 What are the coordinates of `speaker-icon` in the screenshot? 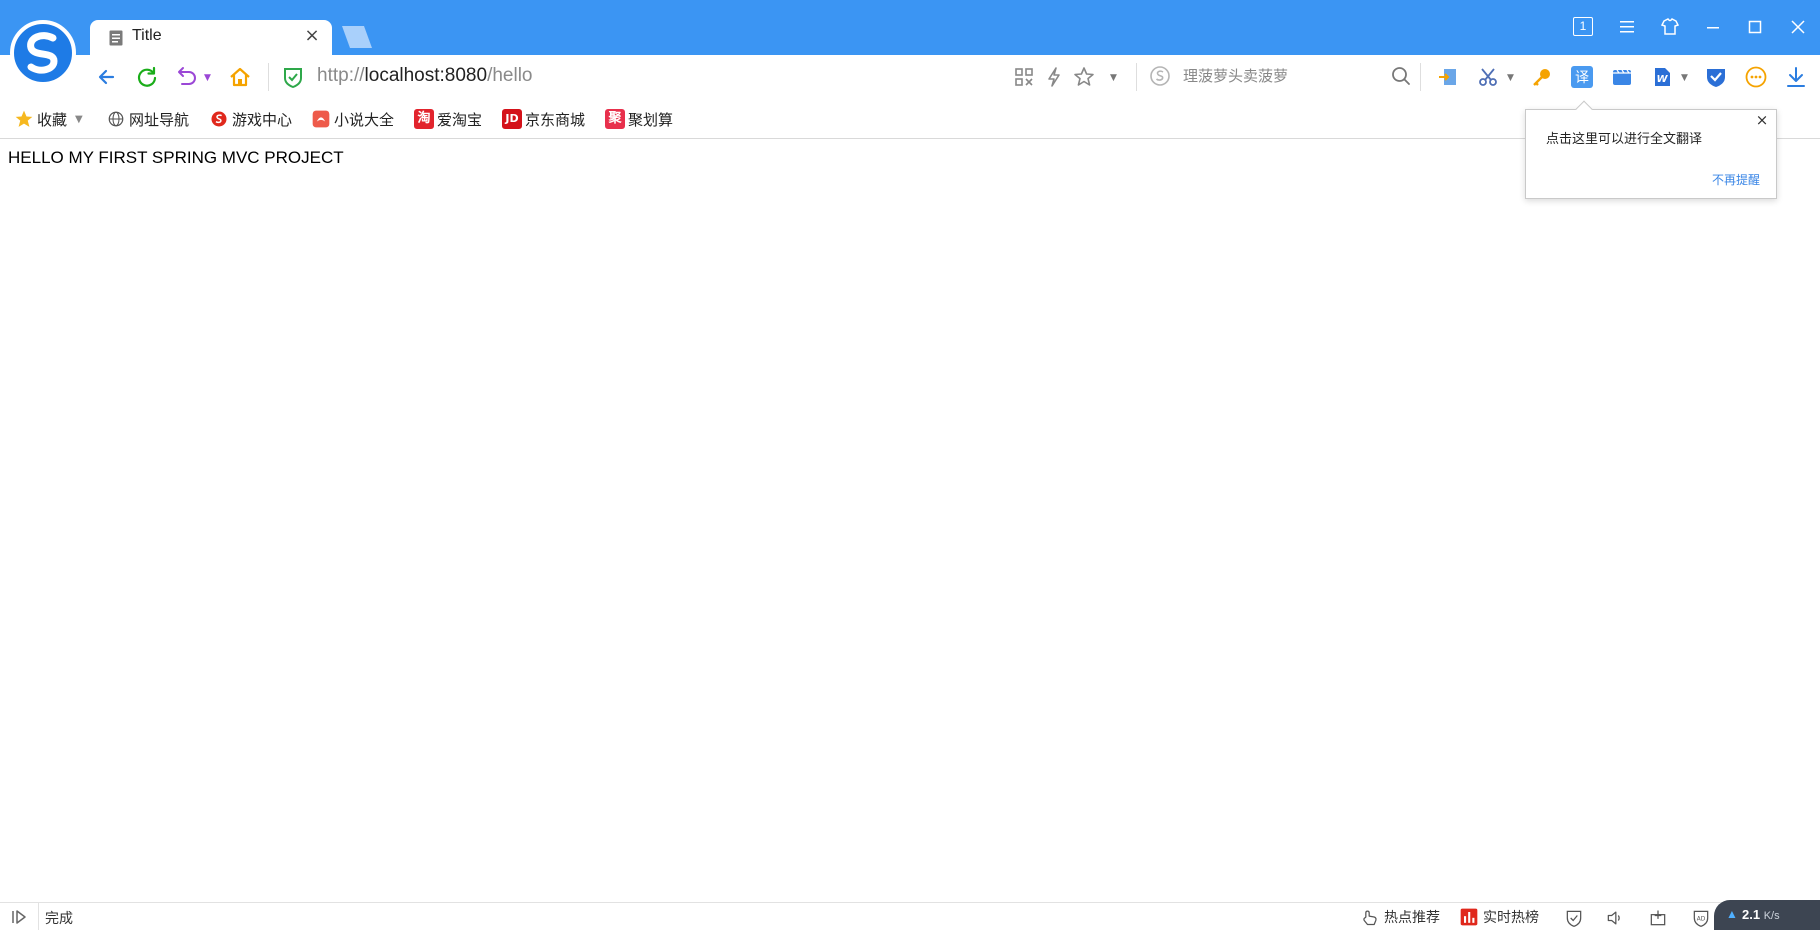 It's located at (1615, 918).